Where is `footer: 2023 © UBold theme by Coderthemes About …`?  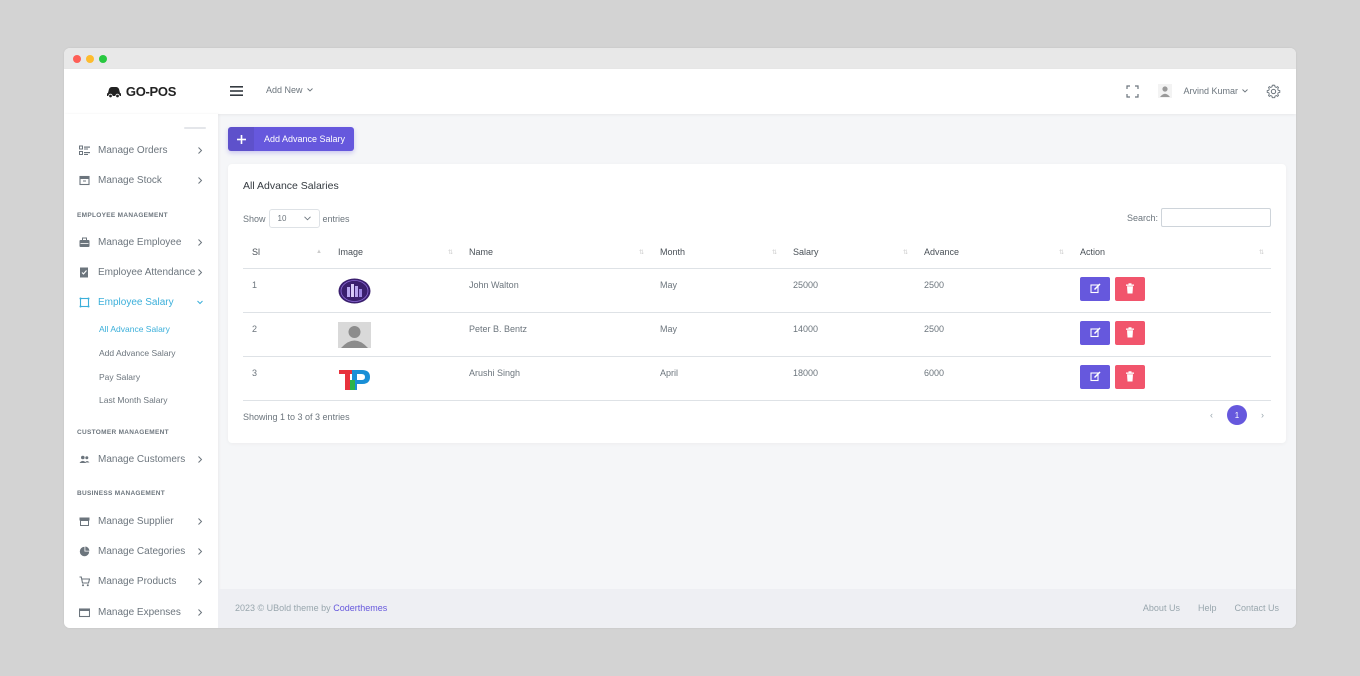
footer: 2023 © UBold theme by Coderthemes About … is located at coordinates (757, 608).